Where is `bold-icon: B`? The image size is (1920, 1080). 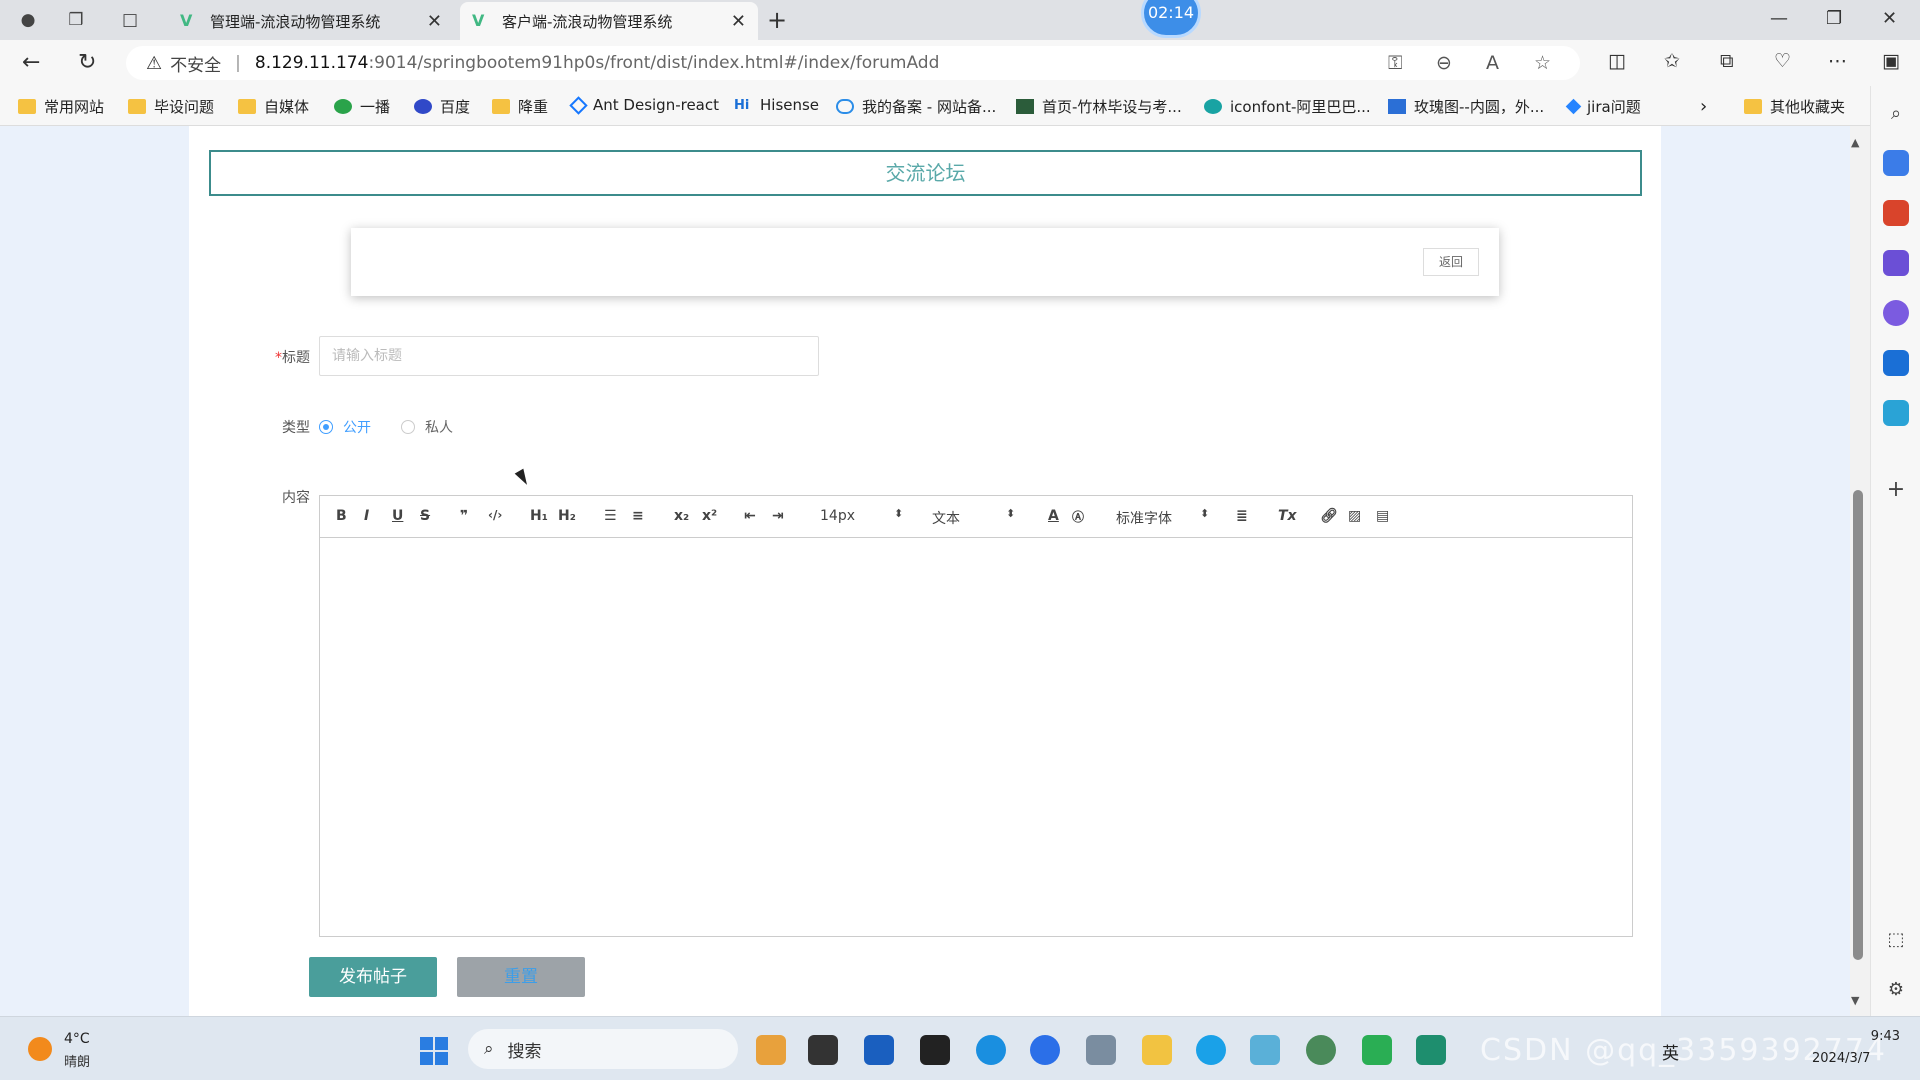
bold-icon: B is located at coordinates (341, 516).